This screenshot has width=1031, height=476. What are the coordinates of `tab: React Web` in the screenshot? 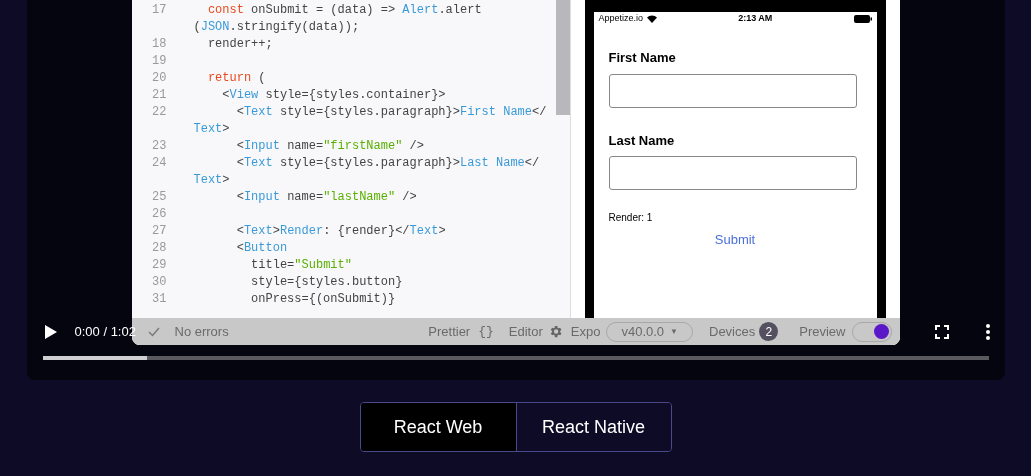 It's located at (438, 427).